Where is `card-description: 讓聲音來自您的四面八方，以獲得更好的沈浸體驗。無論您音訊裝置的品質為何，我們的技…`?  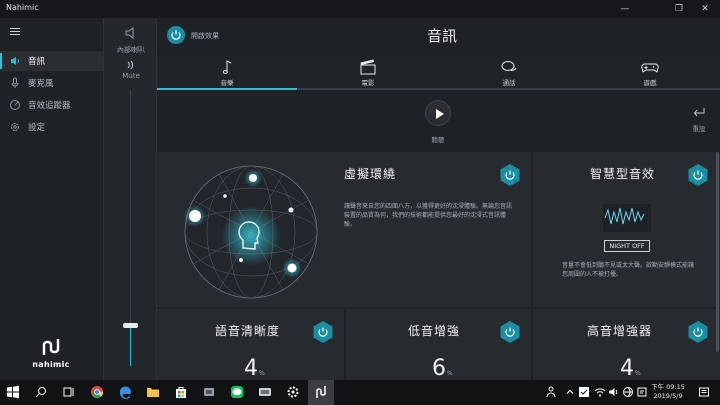
card-description: 讓聲音來自您的四面八方，以獲得更好的沈浸體驗。無論您音訊裝置的品質為何，我們的技… is located at coordinates (428, 215).